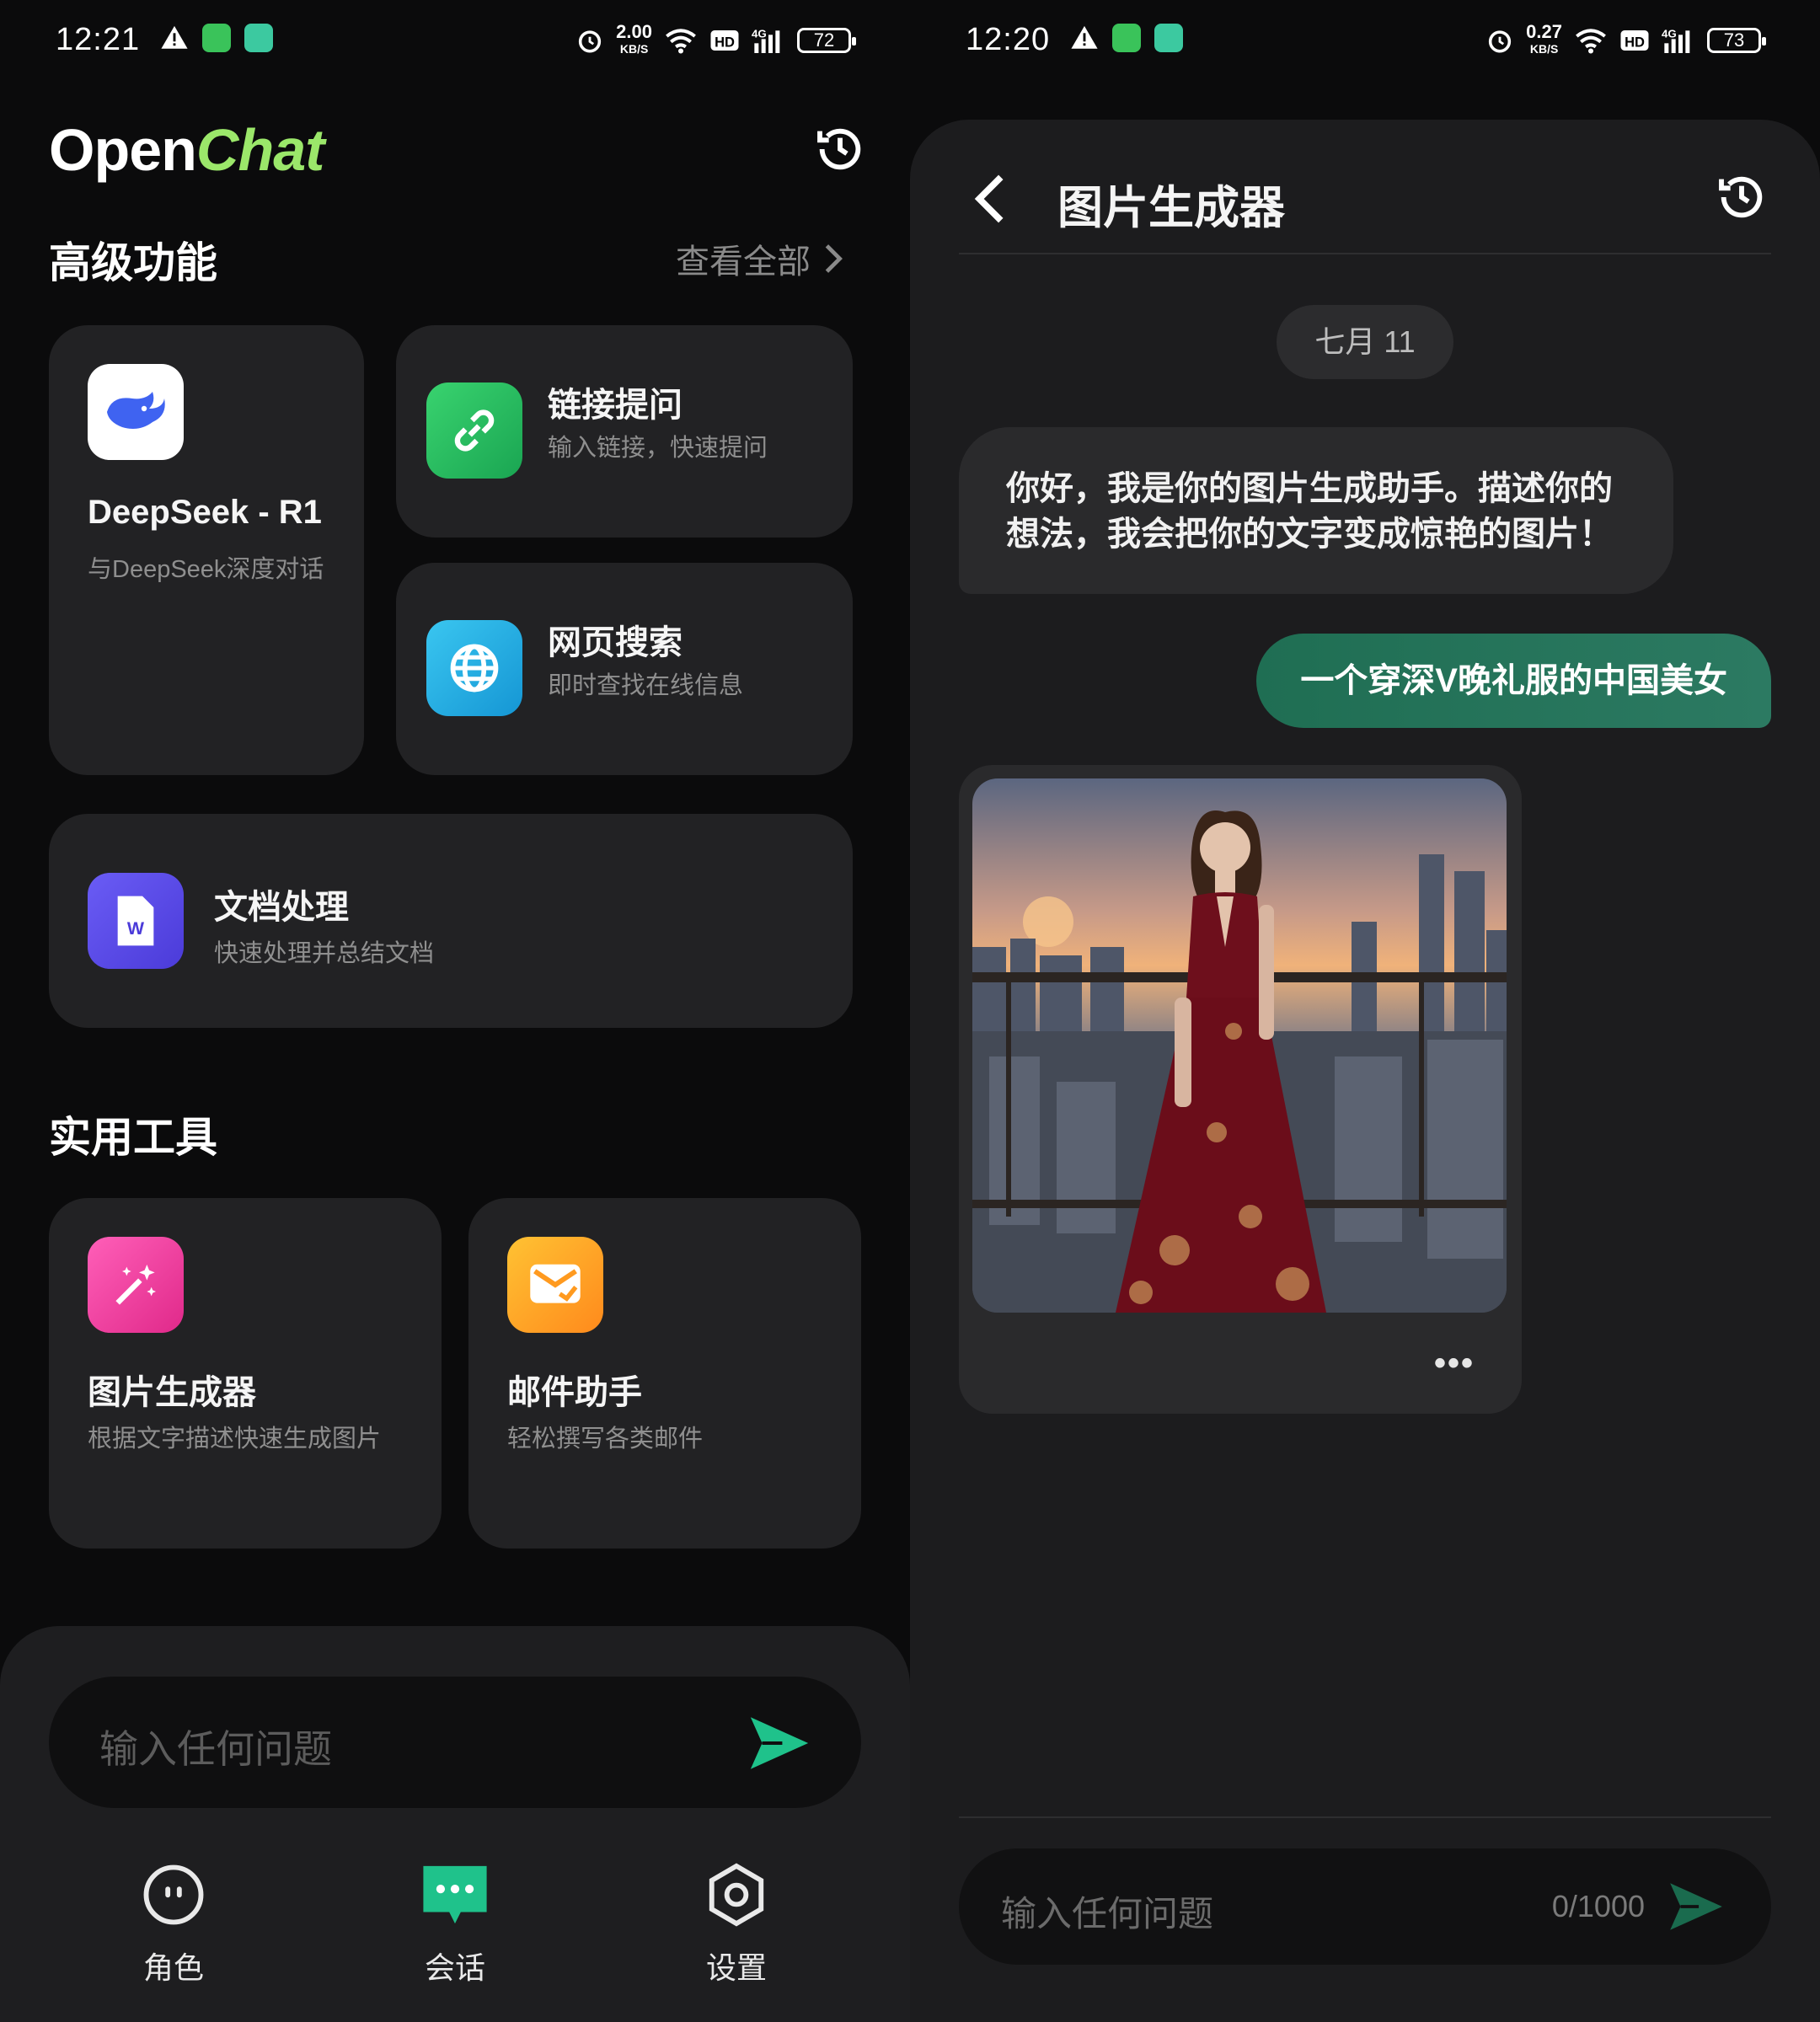 This screenshot has height=2022, width=1820. I want to click on generated-image-message: •••, so click(1240, 1089).